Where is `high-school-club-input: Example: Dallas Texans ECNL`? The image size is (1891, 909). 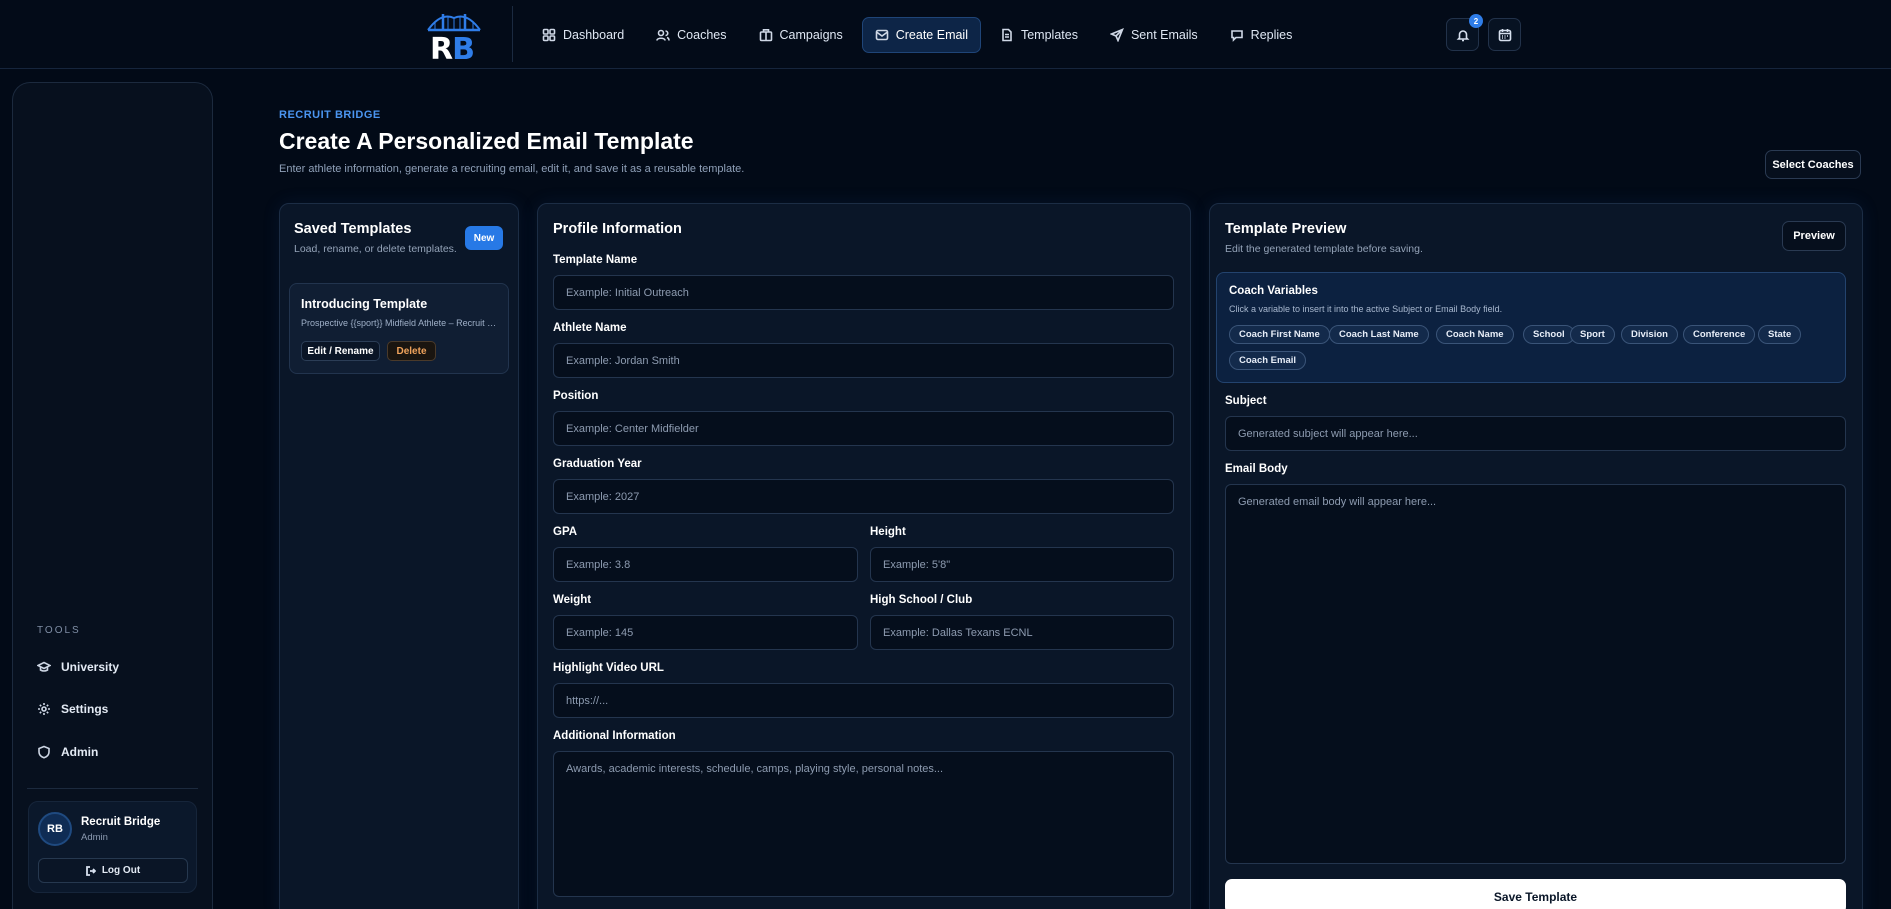 high-school-club-input: Example: Dallas Texans ECNL is located at coordinates (1022, 632).